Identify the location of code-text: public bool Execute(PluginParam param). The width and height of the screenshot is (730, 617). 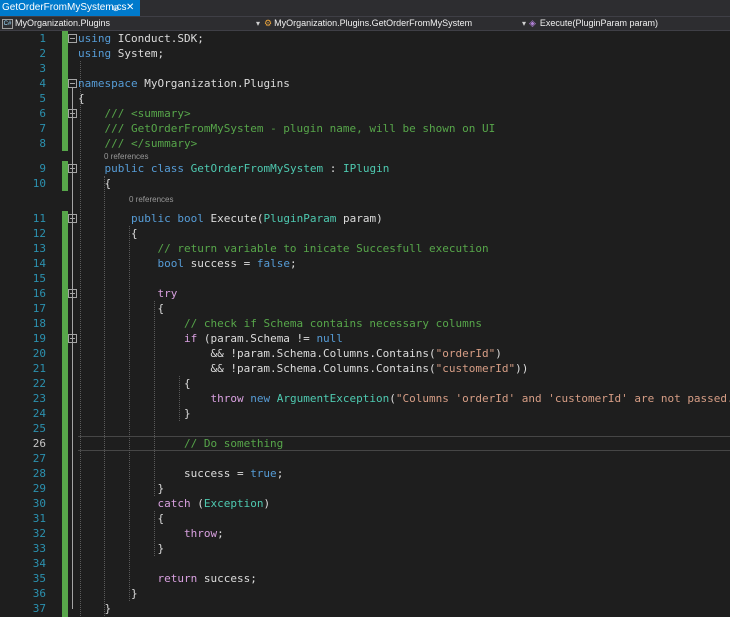
(256, 218).